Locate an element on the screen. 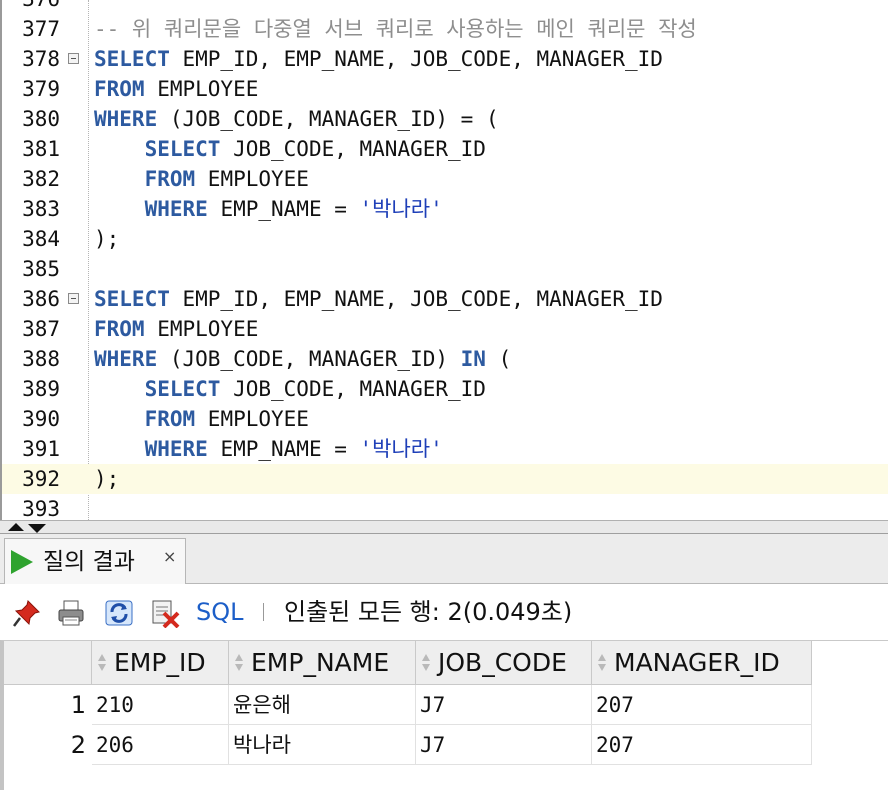 The image size is (888, 790). code-line: 379 FROM EMPLOYEE is located at coordinates (445, 89).